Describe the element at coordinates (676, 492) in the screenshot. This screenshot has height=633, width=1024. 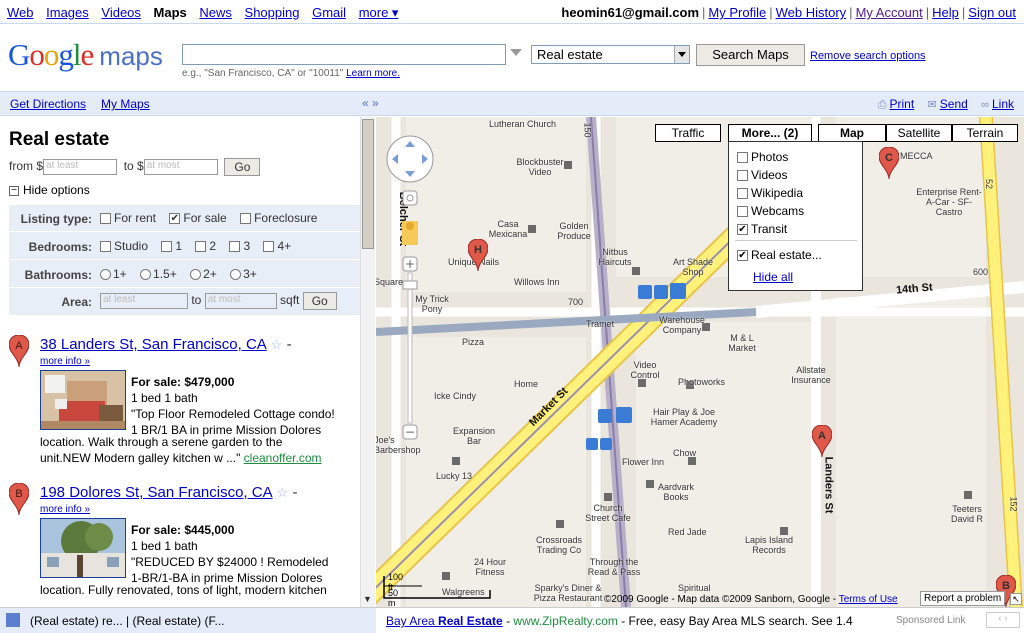
I see `place-label: Aardvark Books` at that location.